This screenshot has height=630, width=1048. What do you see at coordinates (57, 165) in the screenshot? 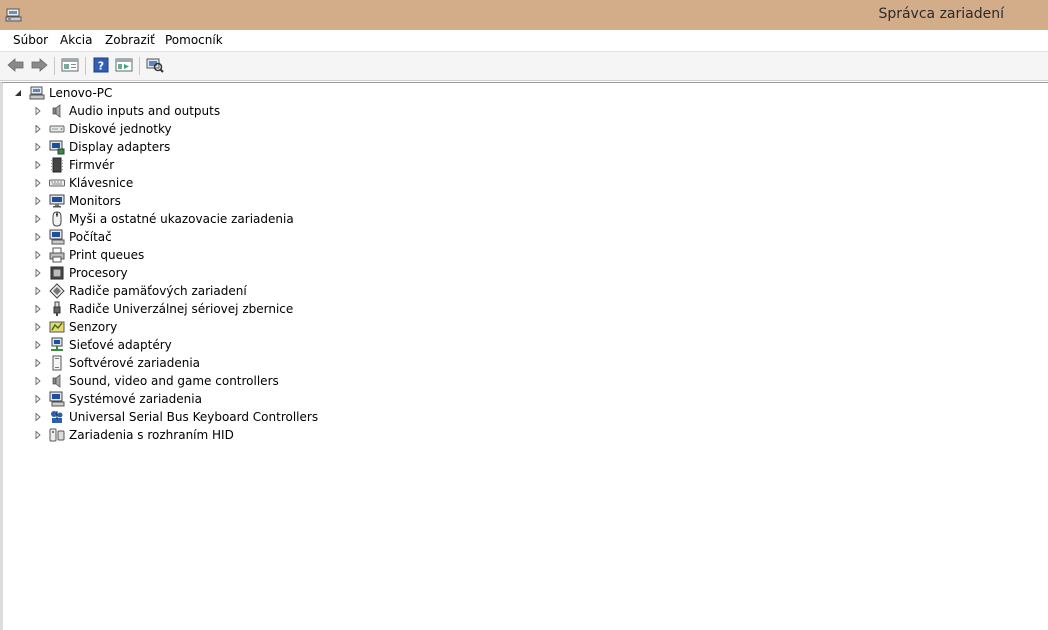
I see `firmware-icon` at bounding box center [57, 165].